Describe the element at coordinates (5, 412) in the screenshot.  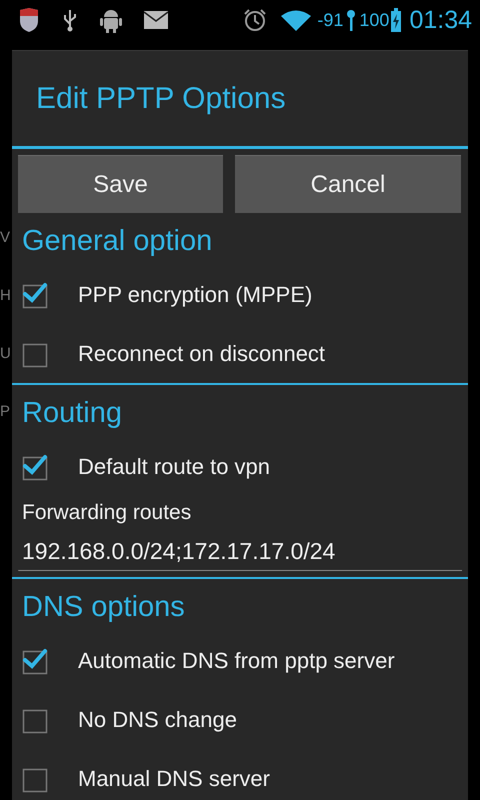
I see `background-label: P` at that location.